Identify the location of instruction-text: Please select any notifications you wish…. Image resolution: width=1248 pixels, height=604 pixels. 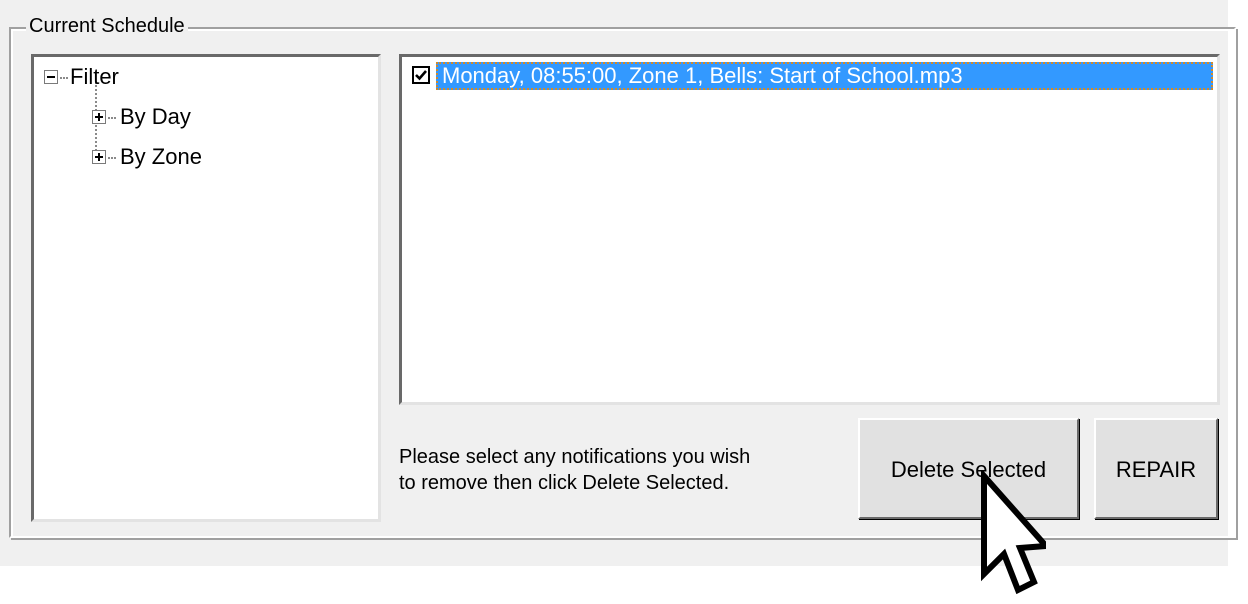
(629, 470).